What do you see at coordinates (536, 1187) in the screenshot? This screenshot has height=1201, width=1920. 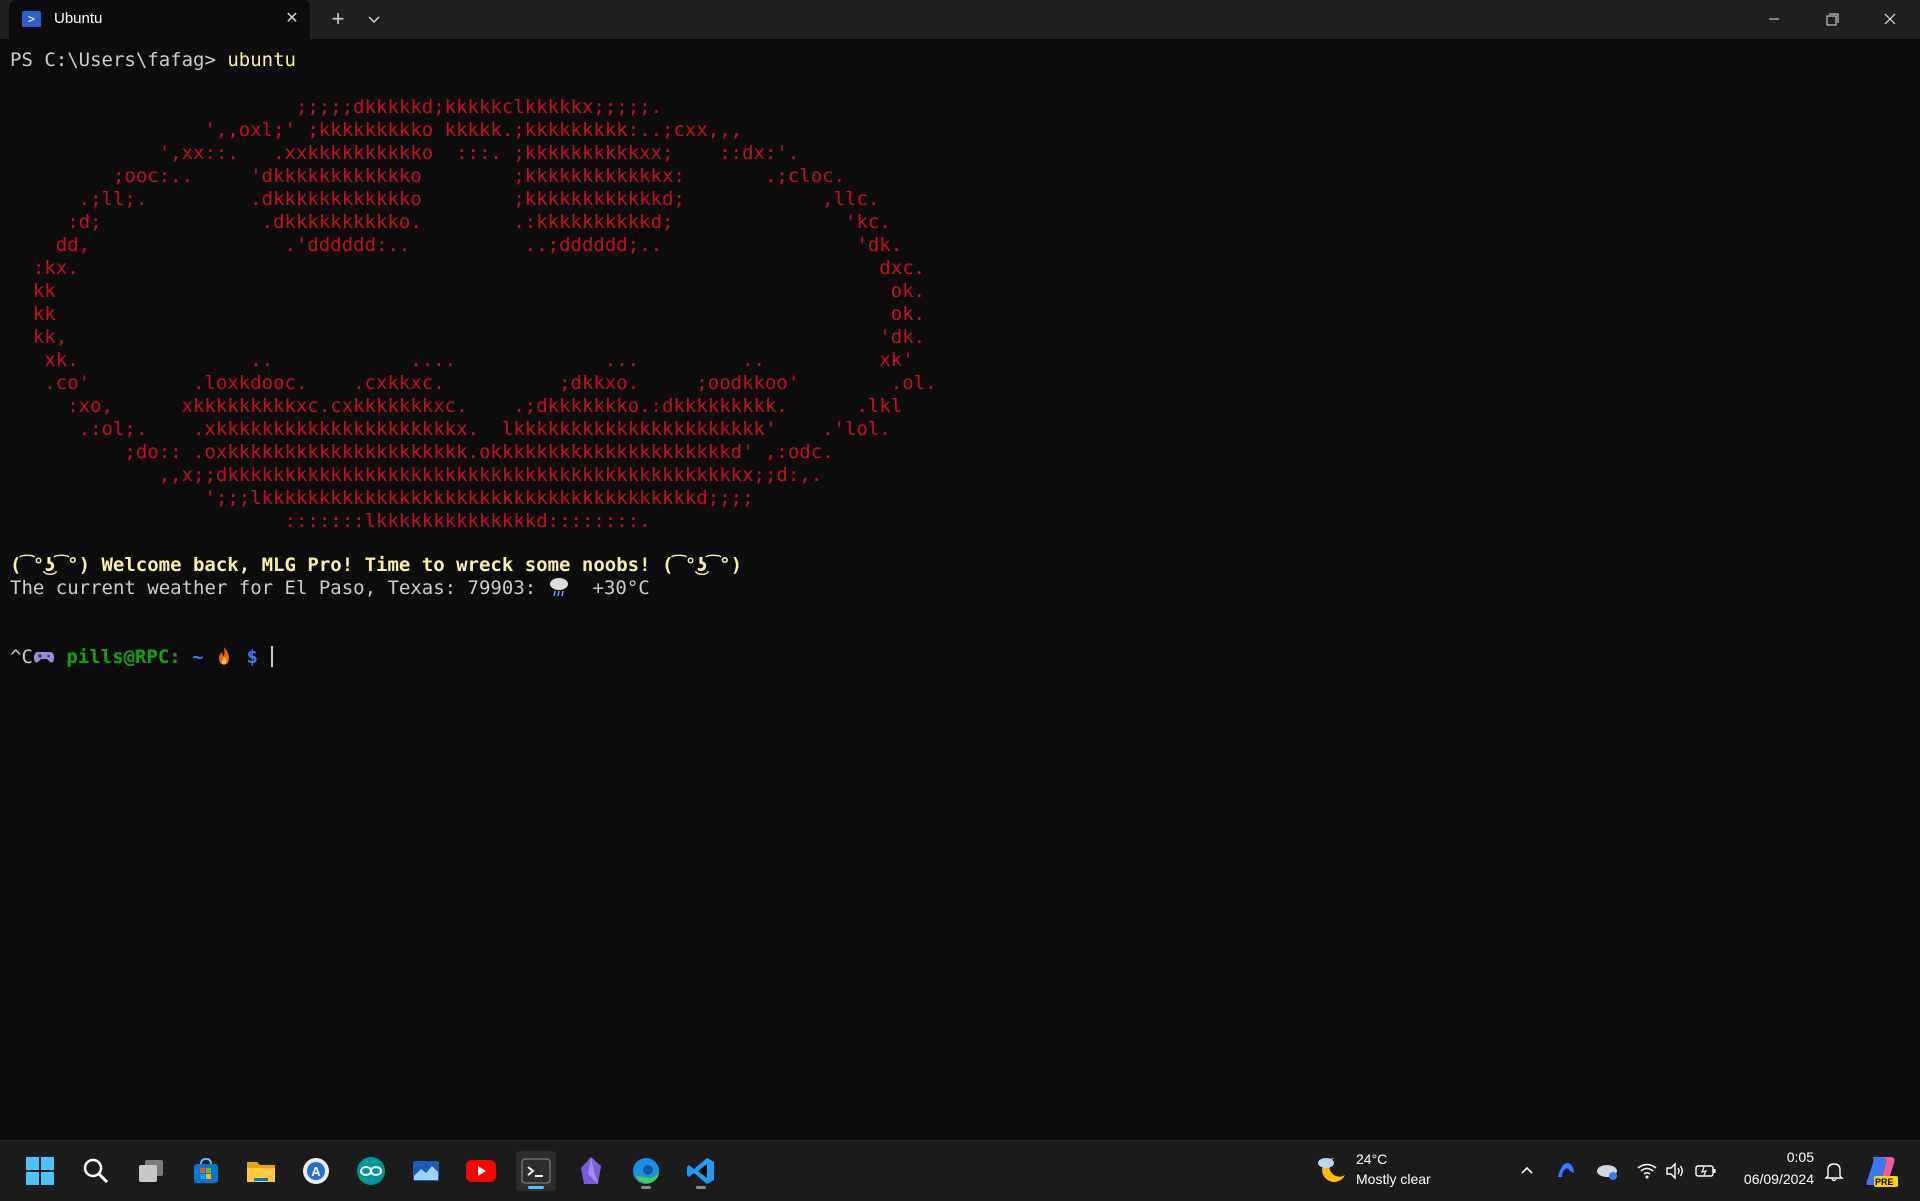 I see `active-app-indicator` at bounding box center [536, 1187].